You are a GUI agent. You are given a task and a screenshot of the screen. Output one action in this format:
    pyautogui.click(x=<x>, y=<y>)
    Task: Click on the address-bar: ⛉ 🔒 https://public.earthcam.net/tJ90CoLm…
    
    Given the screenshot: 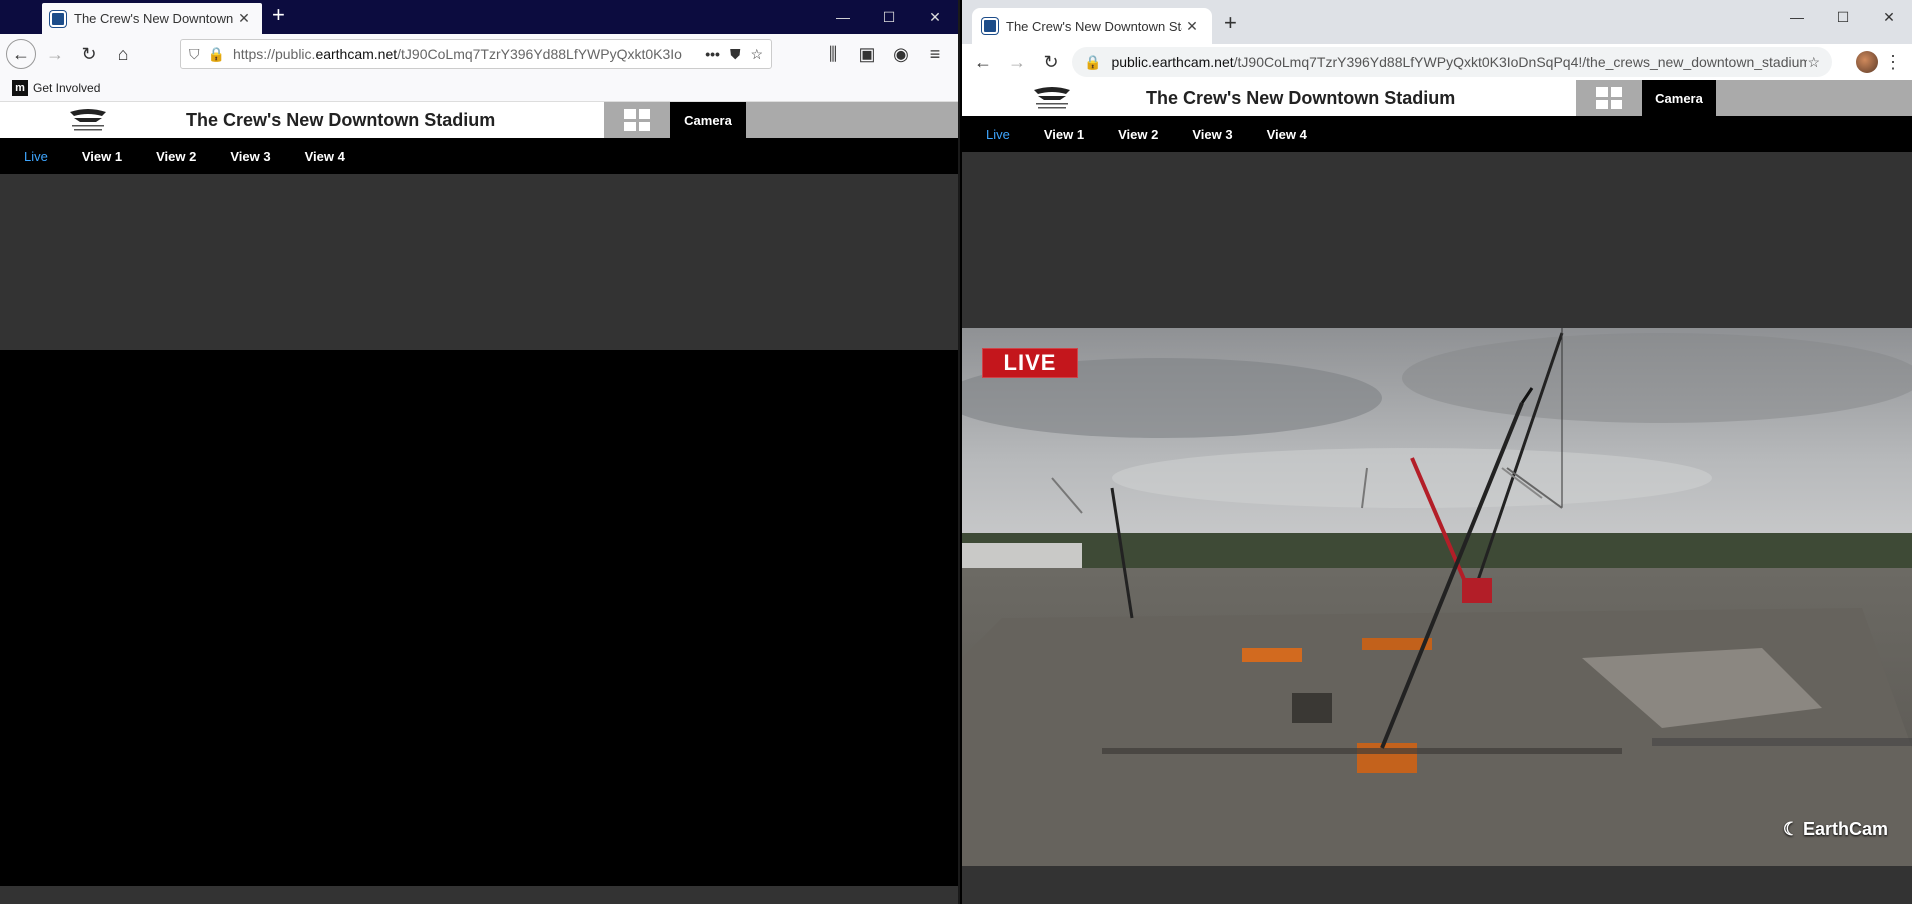 What is the action you would take?
    pyautogui.click(x=476, y=54)
    